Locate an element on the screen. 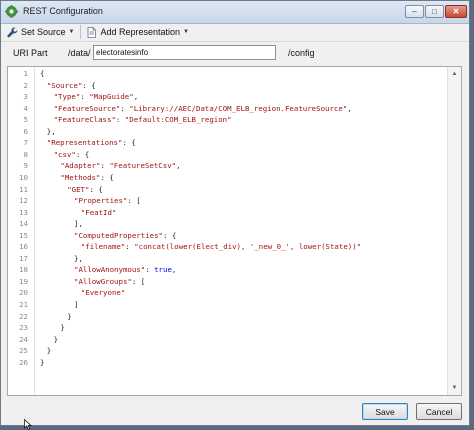 This screenshot has width=474, height=430. line-number: 12 is located at coordinates (23, 201).